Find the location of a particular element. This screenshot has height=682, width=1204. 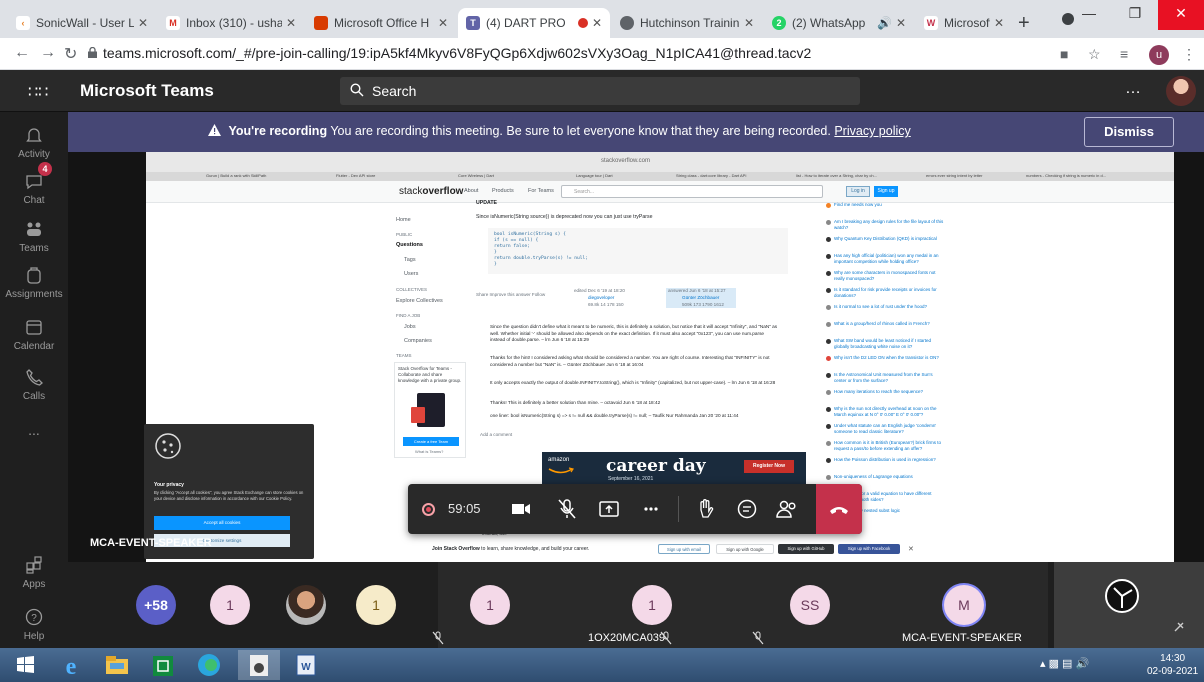

tab-microsoft-teams: W Microsoft Teams ✕ is located at coordinates (964, 23).